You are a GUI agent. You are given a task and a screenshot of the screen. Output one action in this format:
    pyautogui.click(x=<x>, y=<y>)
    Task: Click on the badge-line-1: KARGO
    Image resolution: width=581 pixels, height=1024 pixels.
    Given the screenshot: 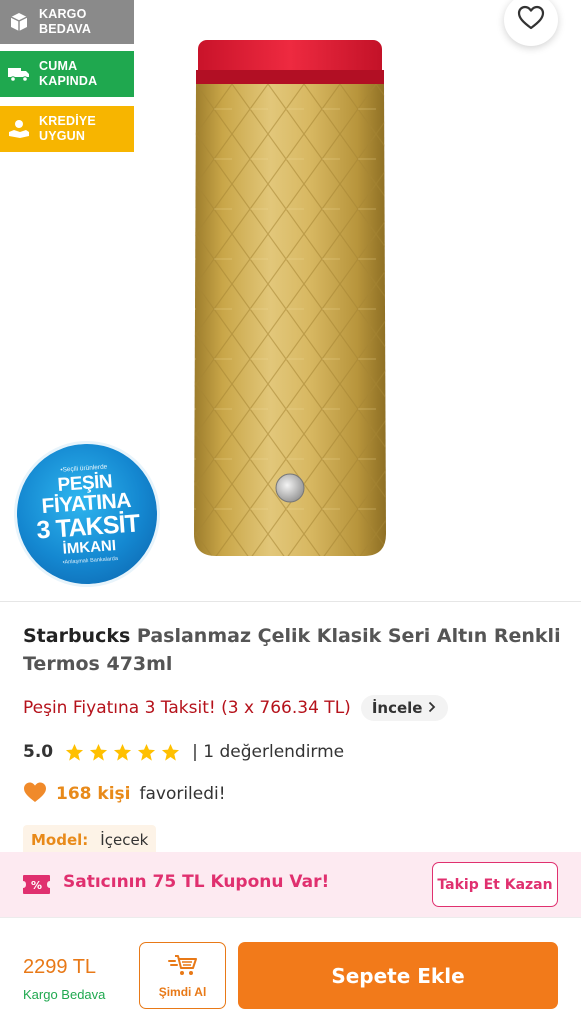 What is the action you would take?
    pyautogui.click(x=63, y=14)
    